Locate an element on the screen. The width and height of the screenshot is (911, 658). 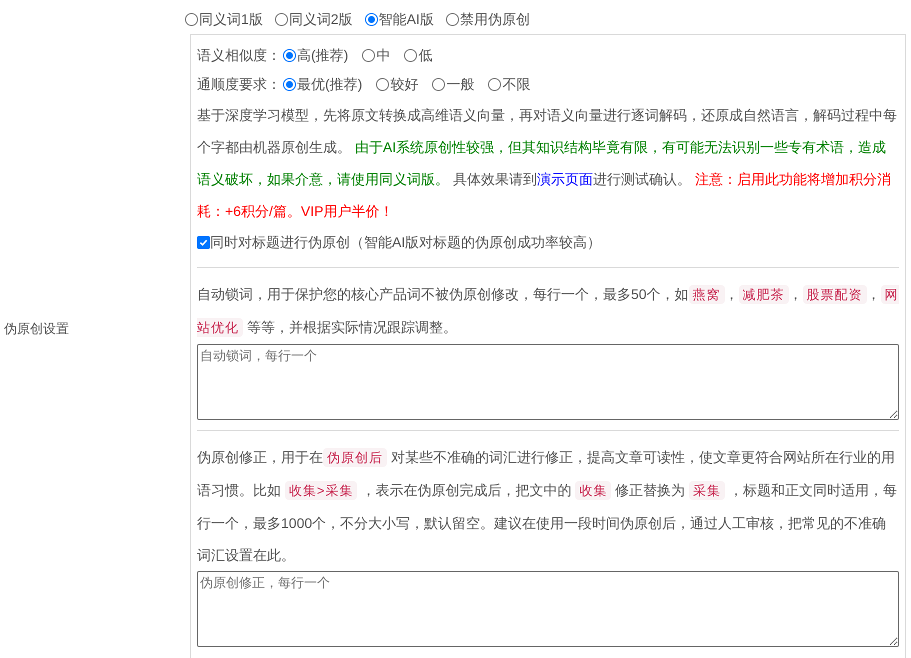
choice-label: 最优(推荐) is located at coordinates (329, 84).